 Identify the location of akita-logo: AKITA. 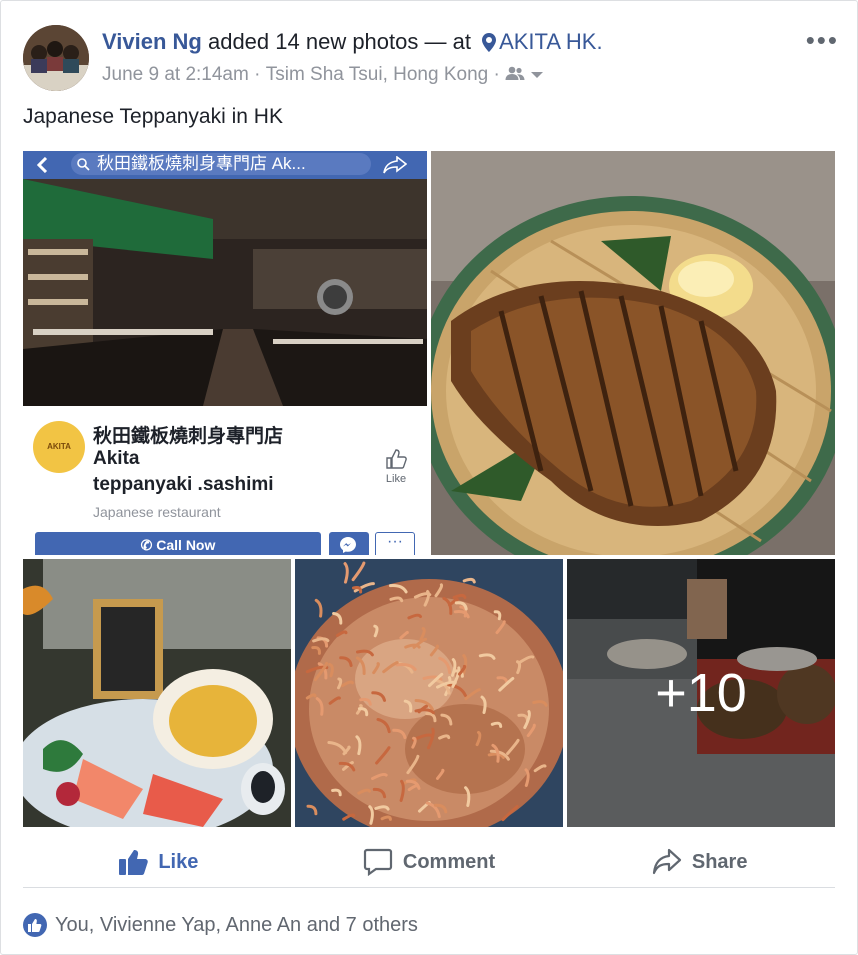
(59, 447).